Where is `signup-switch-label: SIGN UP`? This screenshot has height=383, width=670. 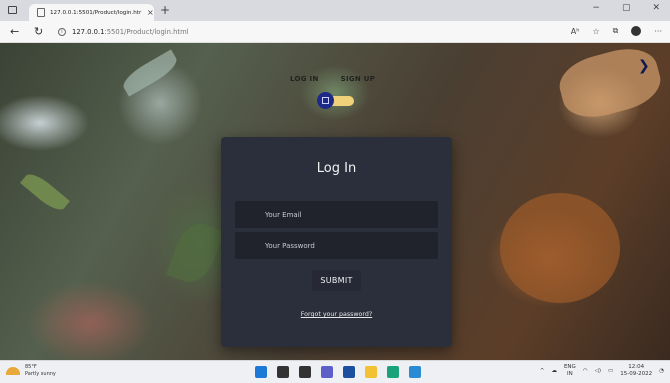
signup-switch-label: SIGN UP is located at coordinates (358, 79).